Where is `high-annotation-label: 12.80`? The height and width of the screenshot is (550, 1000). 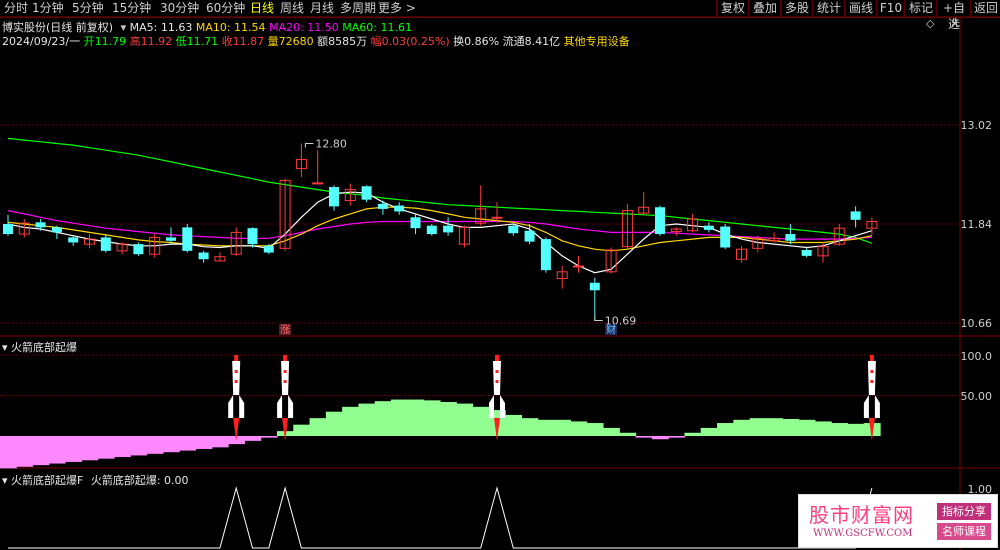
high-annotation-label: 12.80 is located at coordinates (331, 143).